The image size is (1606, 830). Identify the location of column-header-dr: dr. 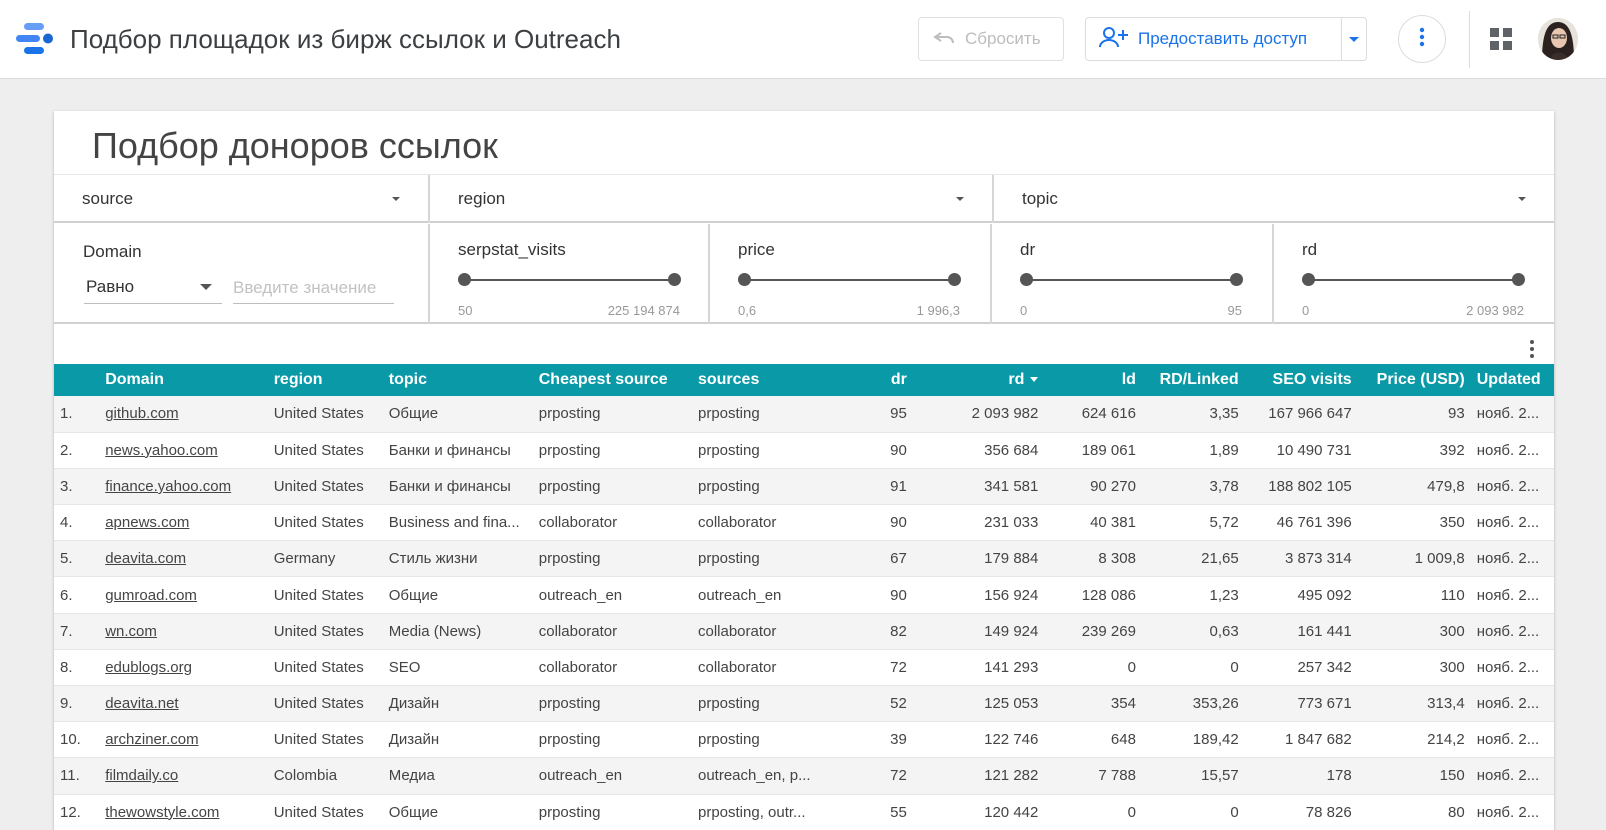
(871, 380).